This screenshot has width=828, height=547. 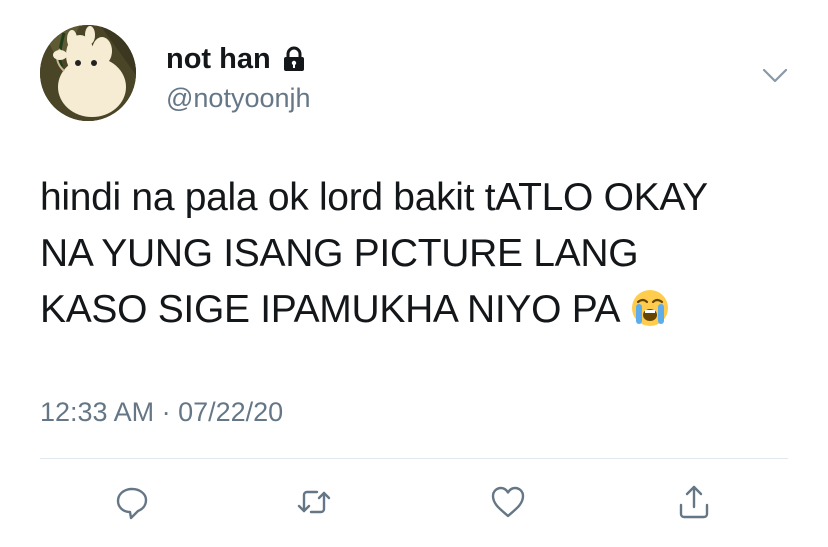 What do you see at coordinates (294, 59) in the screenshot?
I see `lock-icon` at bounding box center [294, 59].